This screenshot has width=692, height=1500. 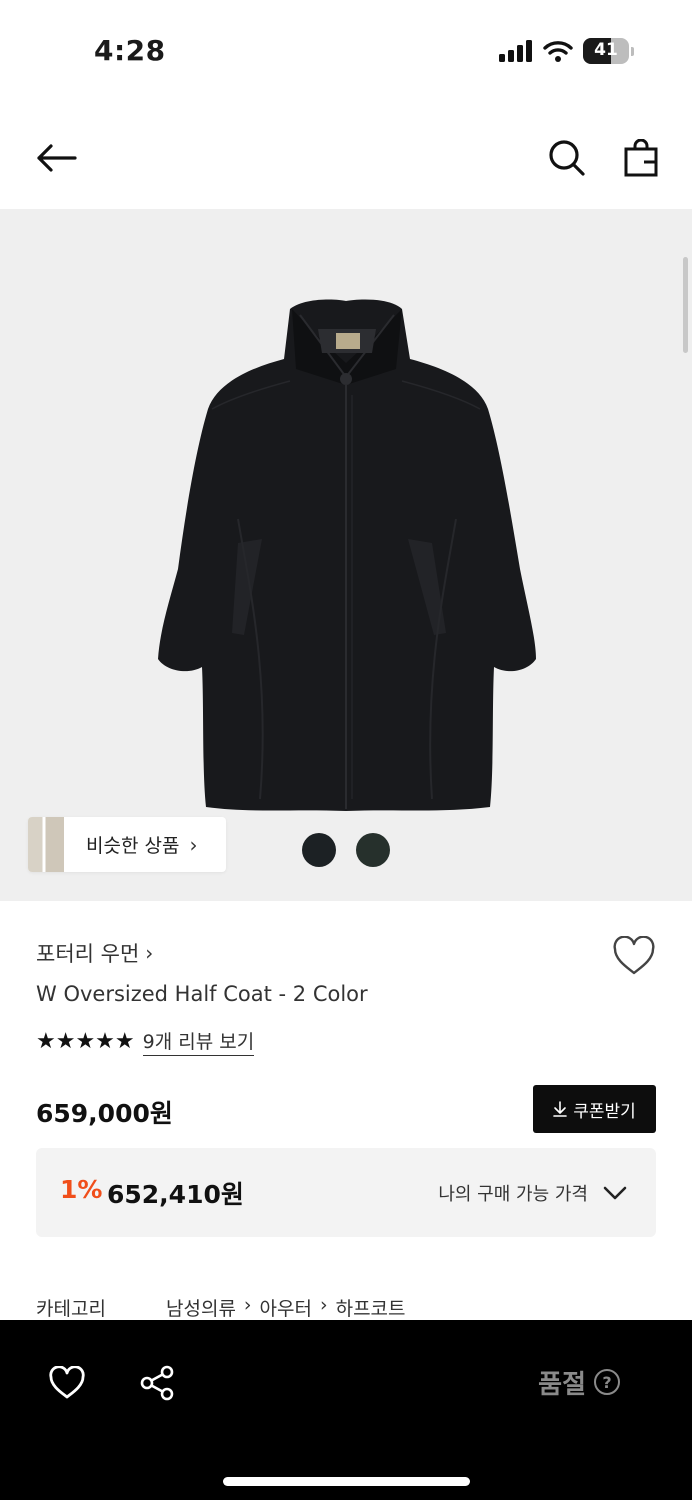 What do you see at coordinates (81, 1189) in the screenshot?
I see `discount-rate: 1%` at bounding box center [81, 1189].